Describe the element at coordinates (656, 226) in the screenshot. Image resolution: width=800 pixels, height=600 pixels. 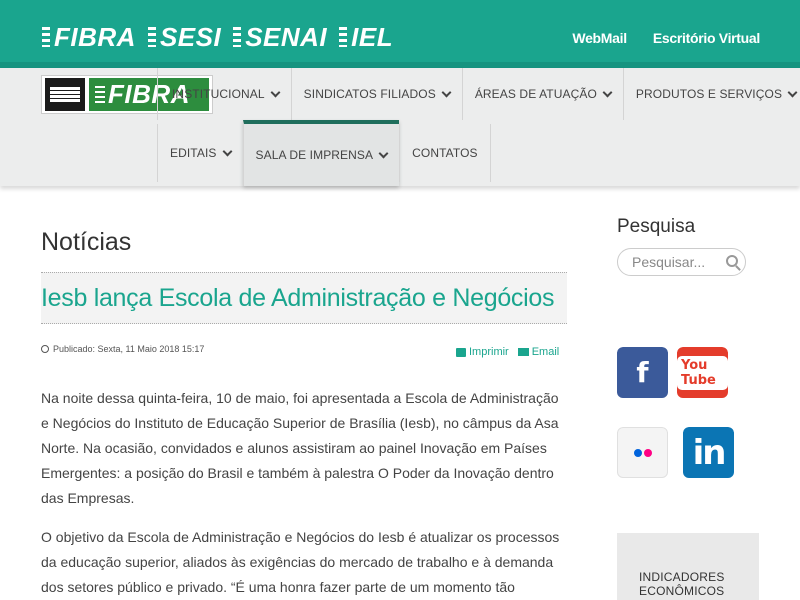
I see `search-title: Pesquisa` at that location.